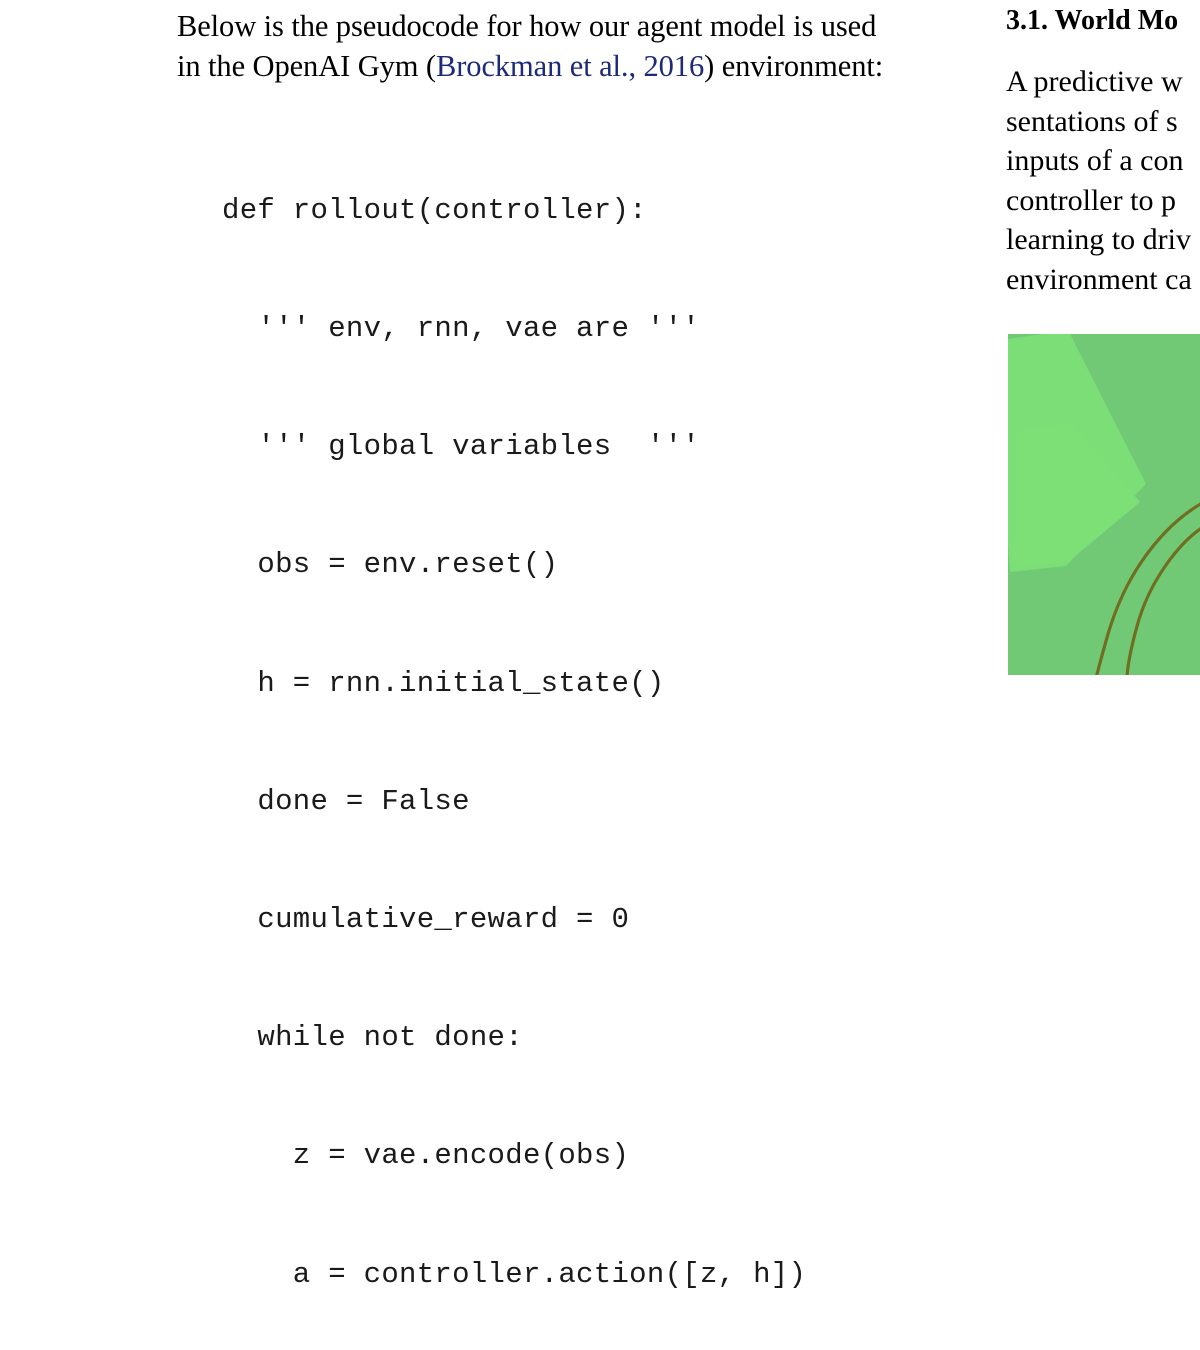 The width and height of the screenshot is (1200, 1350). I want to click on code-line: ''' global variables ''', so click(461, 447).